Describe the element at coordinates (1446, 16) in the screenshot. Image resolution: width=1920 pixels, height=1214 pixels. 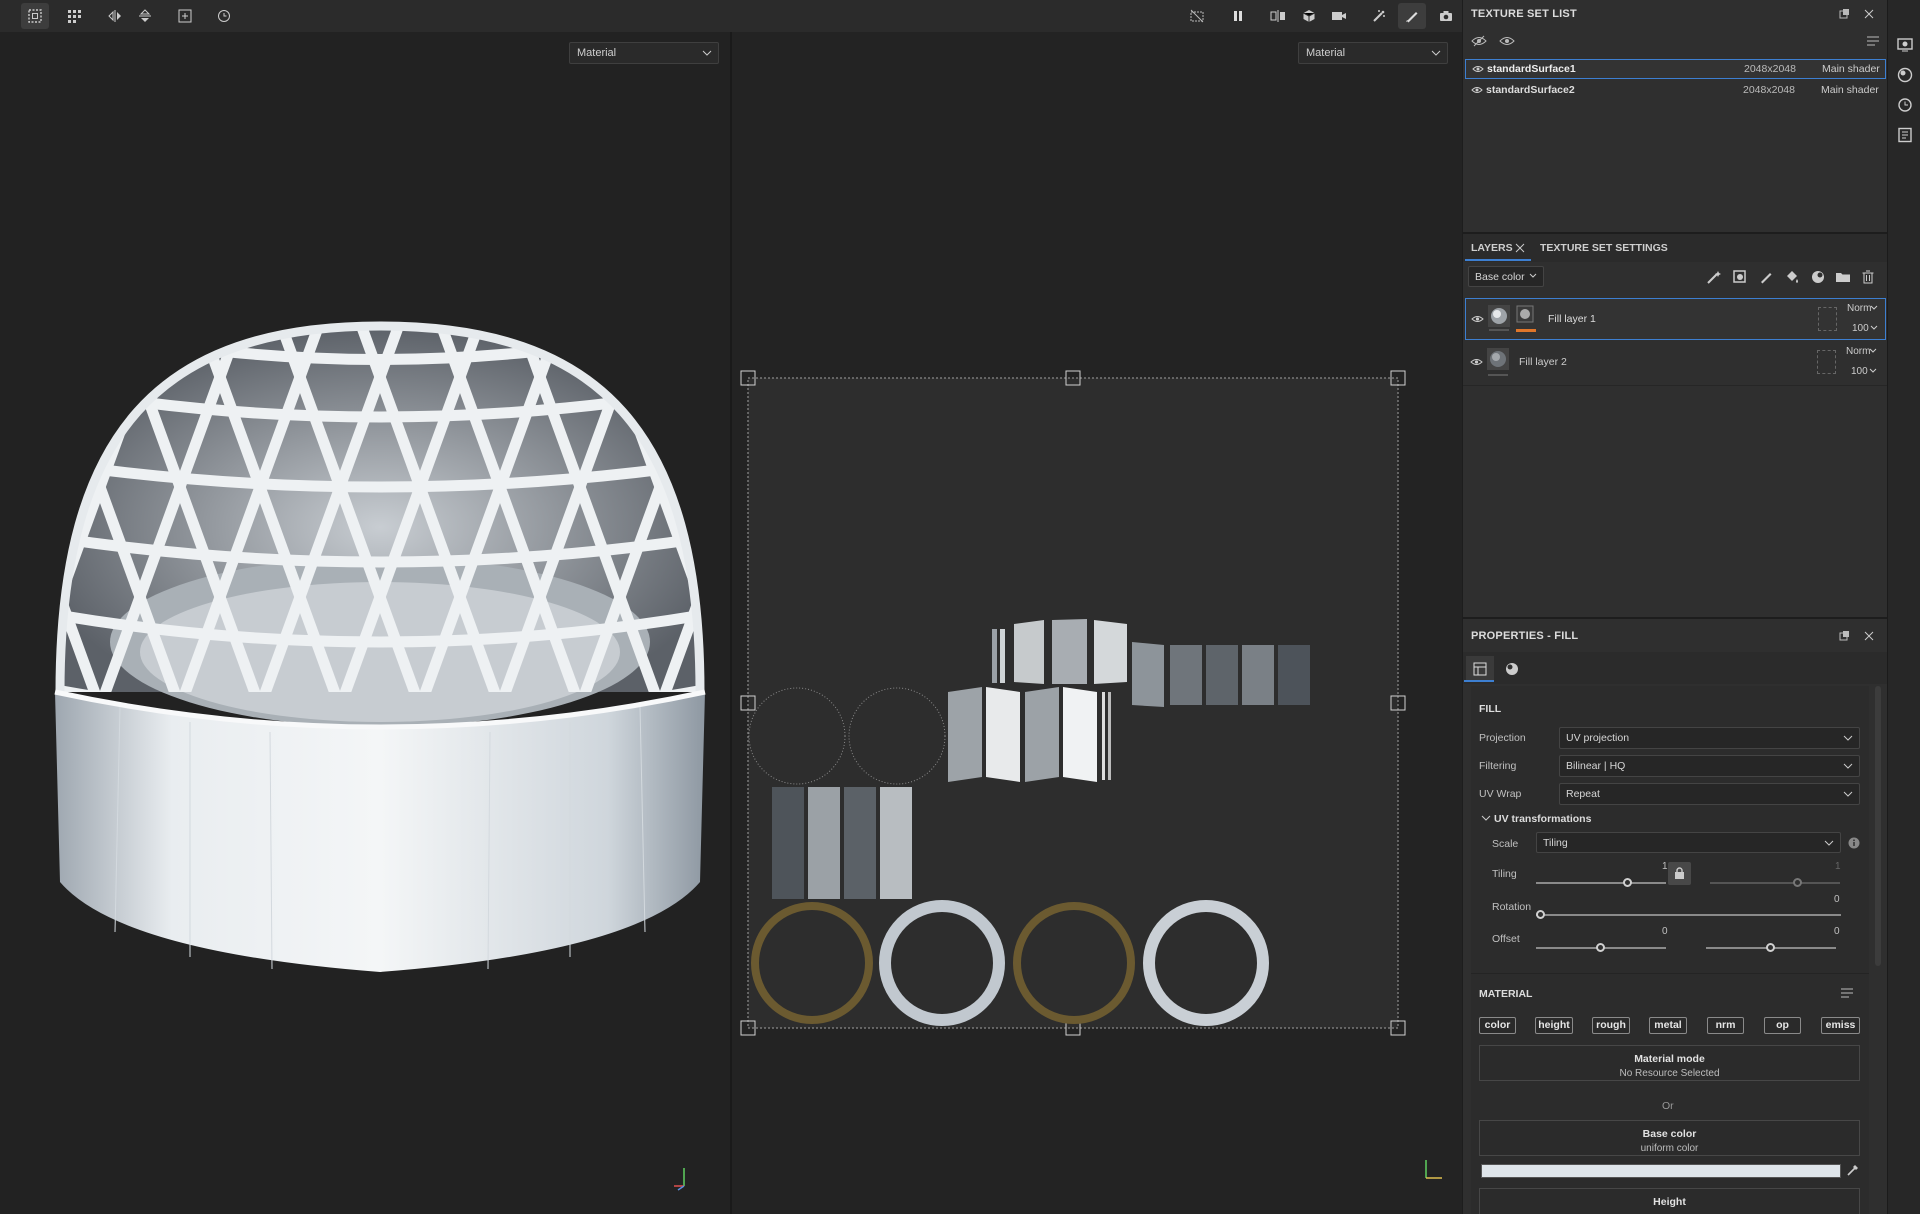
I see `screenshot-camera-icon` at that location.